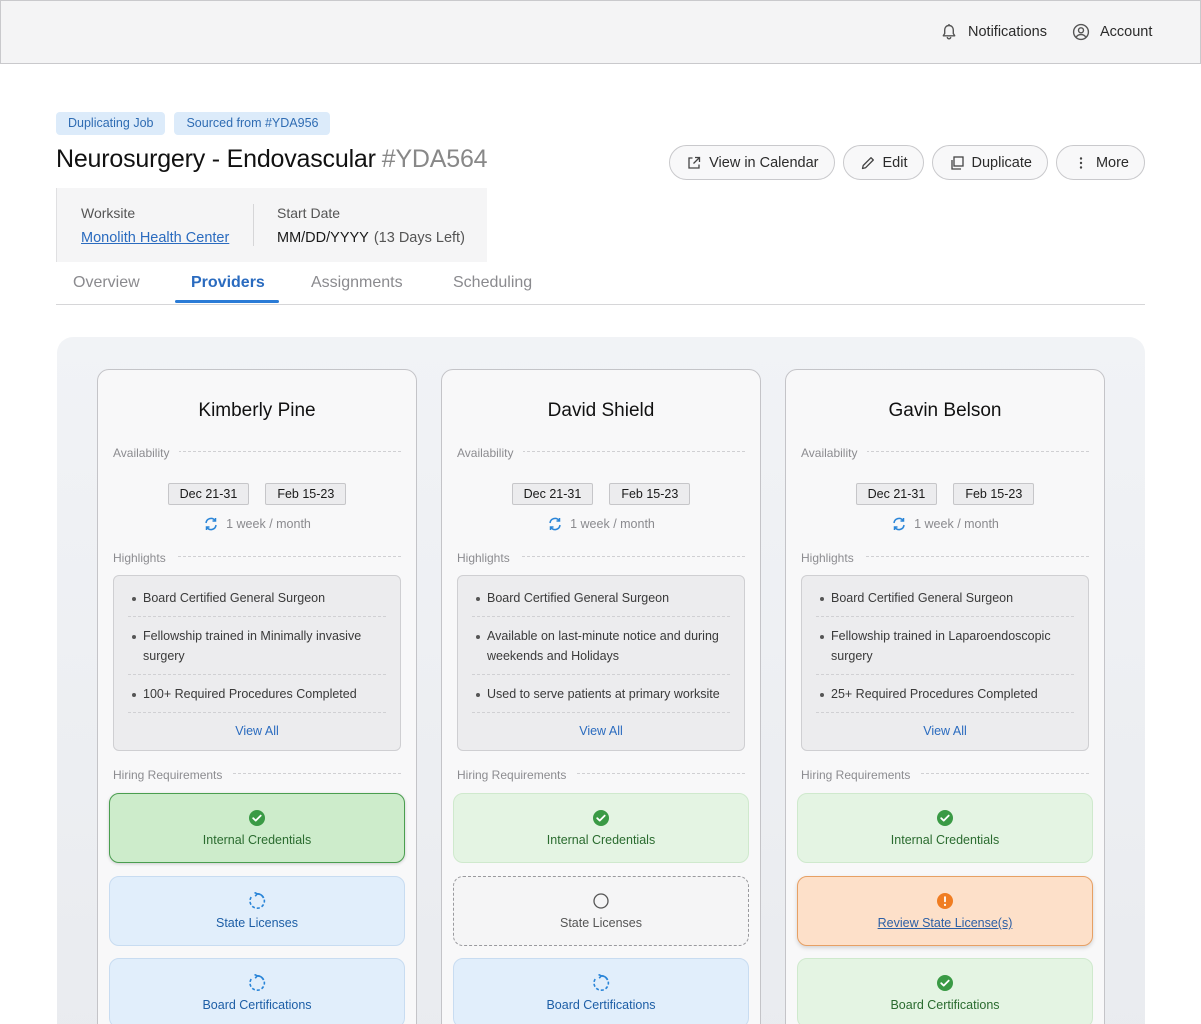 This screenshot has height=1024, width=1201. What do you see at coordinates (357, 283) in the screenshot?
I see `tab-assignments: Assignments` at bounding box center [357, 283].